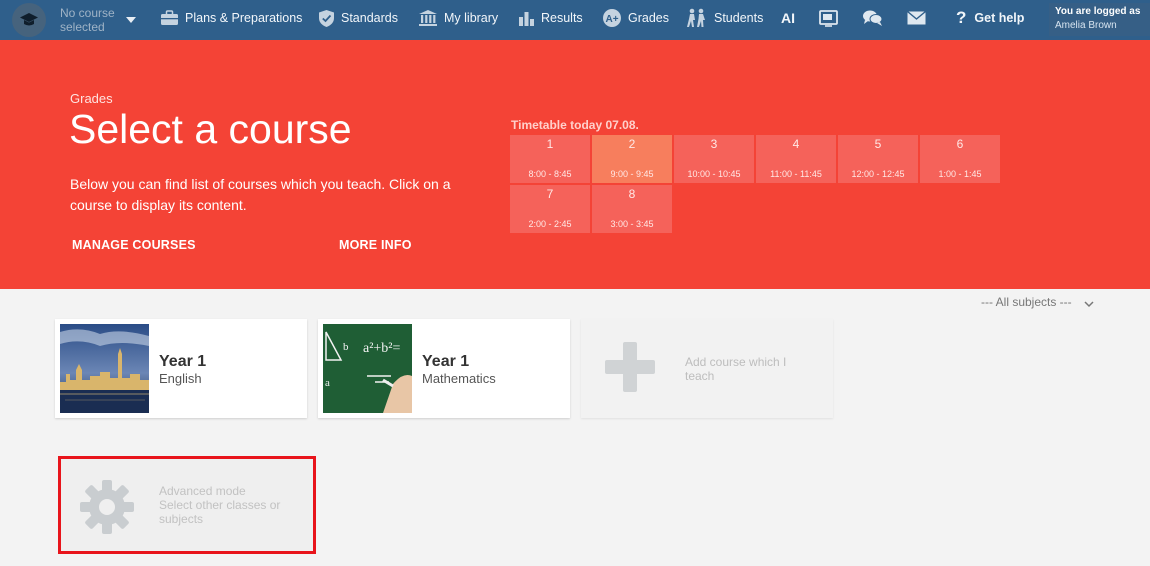 This screenshot has height=566, width=1150. What do you see at coordinates (632, 144) in the screenshot?
I see `period-number: 2` at bounding box center [632, 144].